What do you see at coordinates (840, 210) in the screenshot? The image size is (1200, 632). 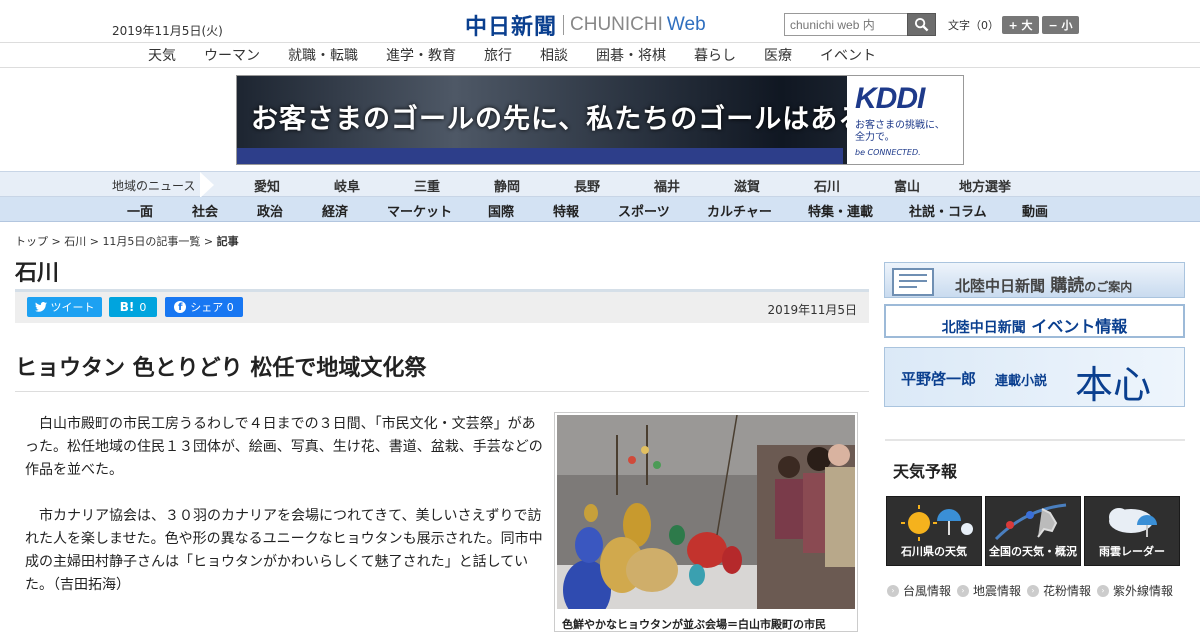 I see `category-item: 特集・連載` at bounding box center [840, 210].